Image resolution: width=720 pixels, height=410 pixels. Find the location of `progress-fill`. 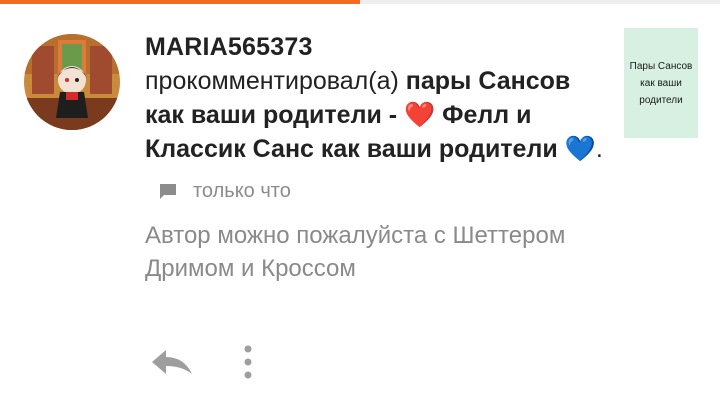

progress-fill is located at coordinates (180, 2).